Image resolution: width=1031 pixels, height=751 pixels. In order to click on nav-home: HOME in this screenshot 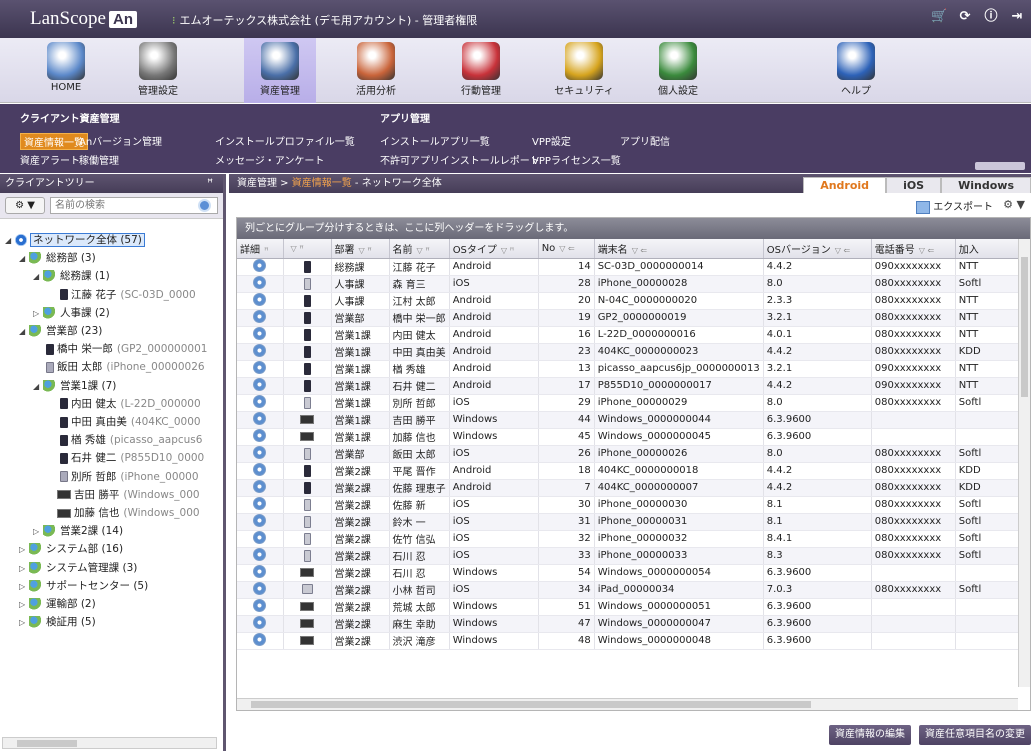, I will do `click(66, 70)`.